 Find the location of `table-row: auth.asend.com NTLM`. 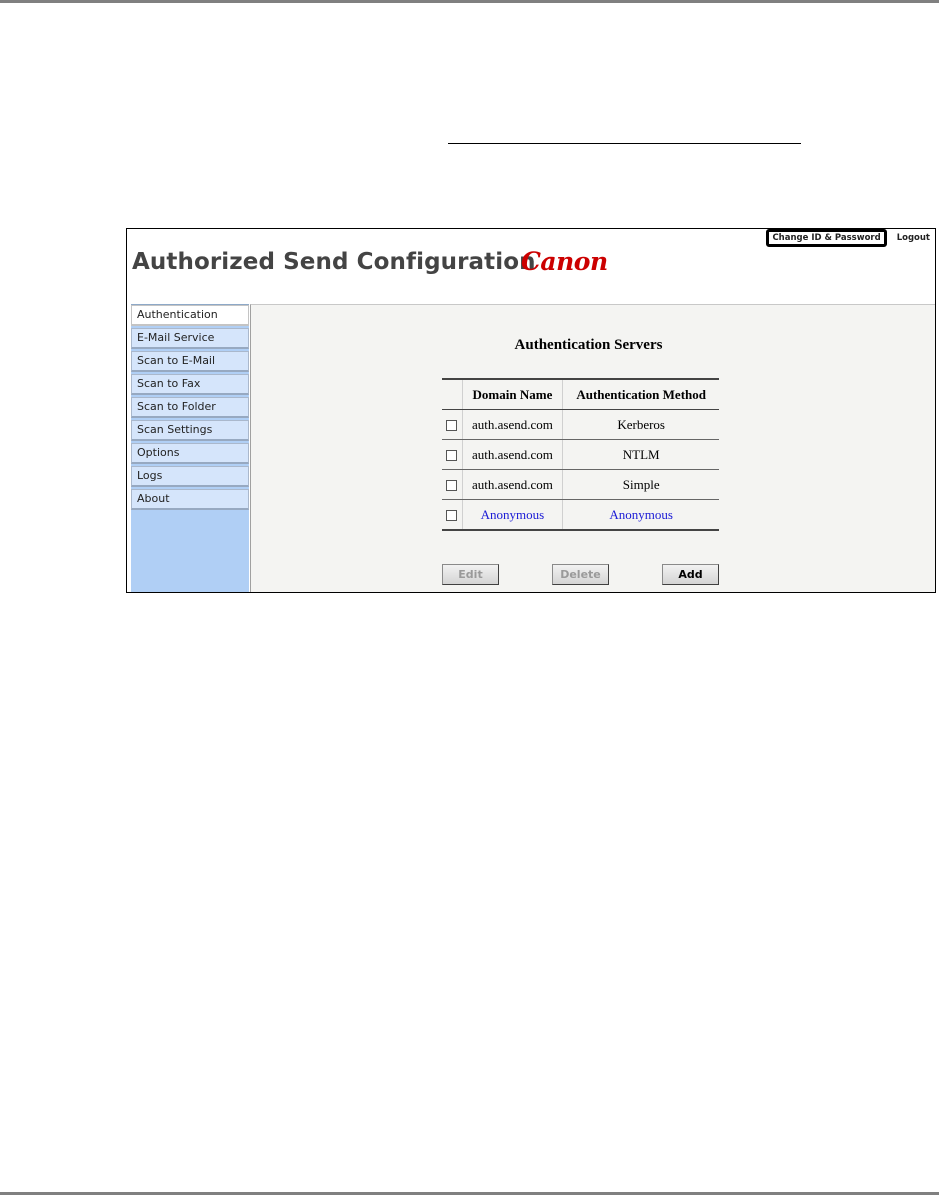

table-row: auth.asend.com NTLM is located at coordinates (580, 454).